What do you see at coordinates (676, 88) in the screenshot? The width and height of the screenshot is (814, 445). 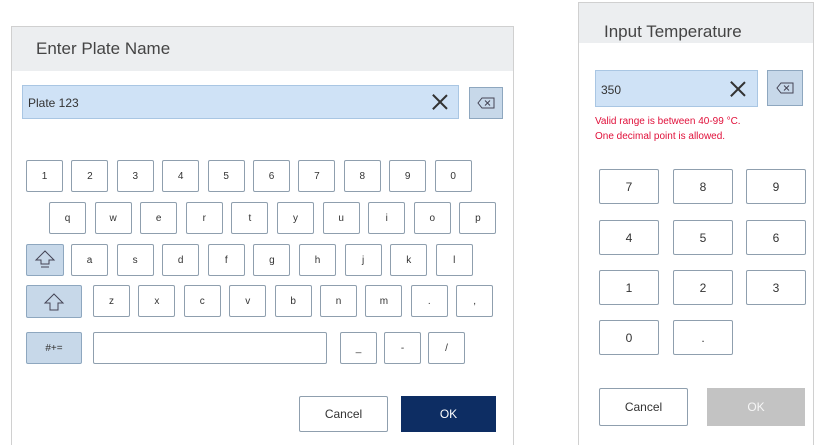 I see `temperature-input: 350` at bounding box center [676, 88].